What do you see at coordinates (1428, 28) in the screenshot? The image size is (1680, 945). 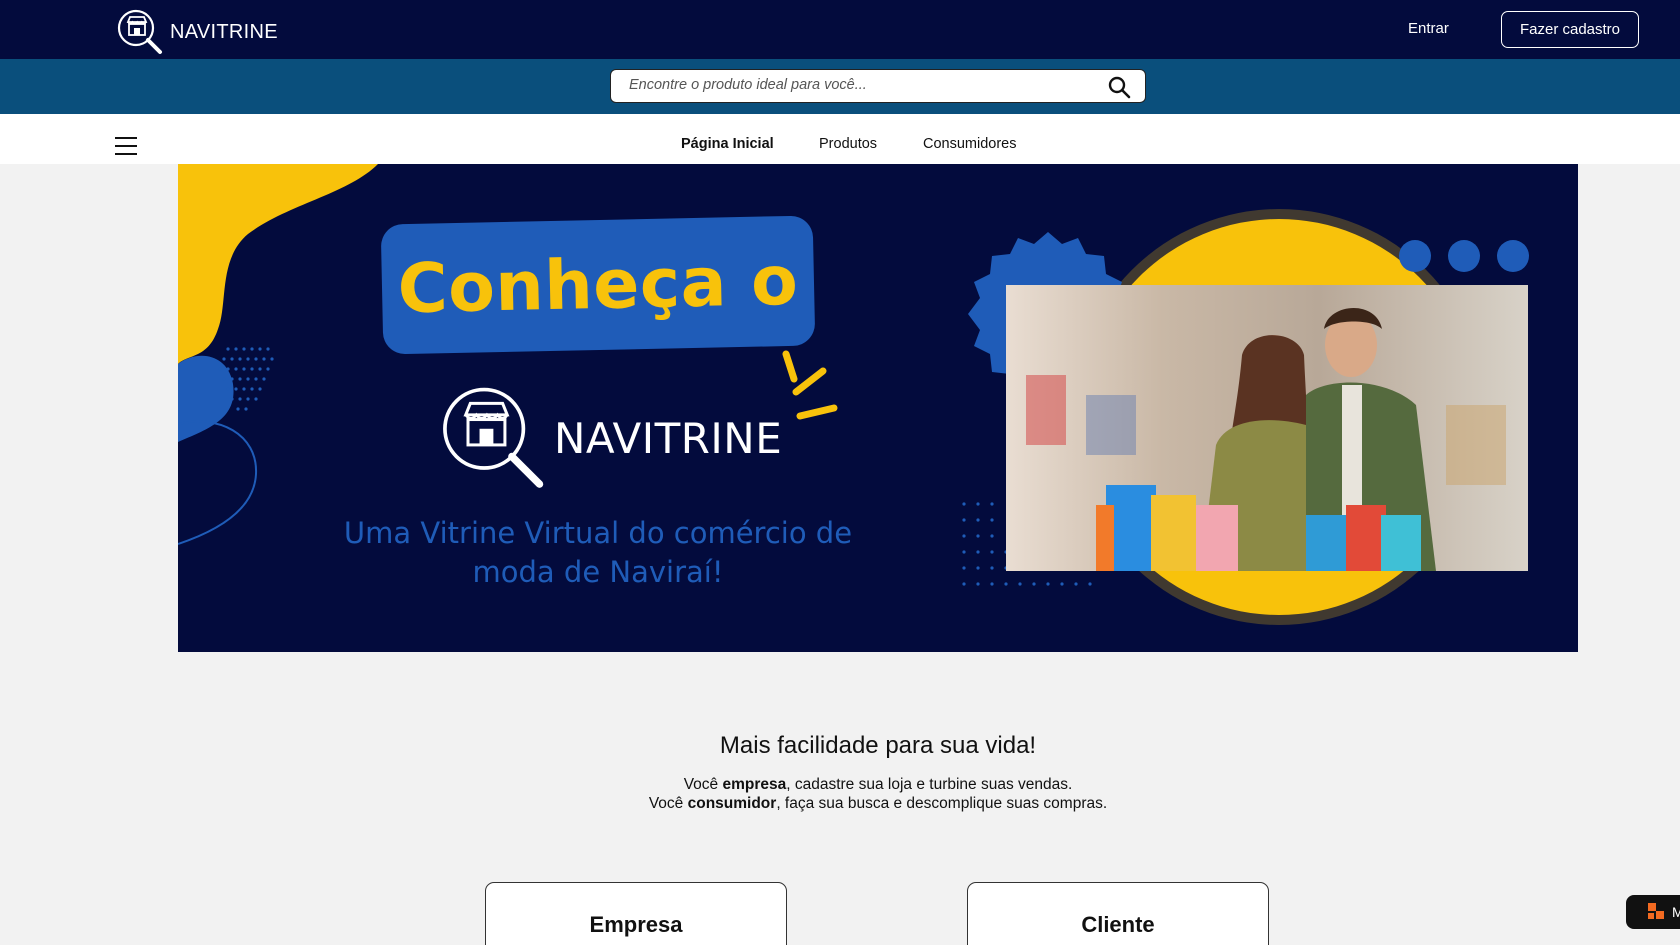 I see `login-link: Entrar` at bounding box center [1428, 28].